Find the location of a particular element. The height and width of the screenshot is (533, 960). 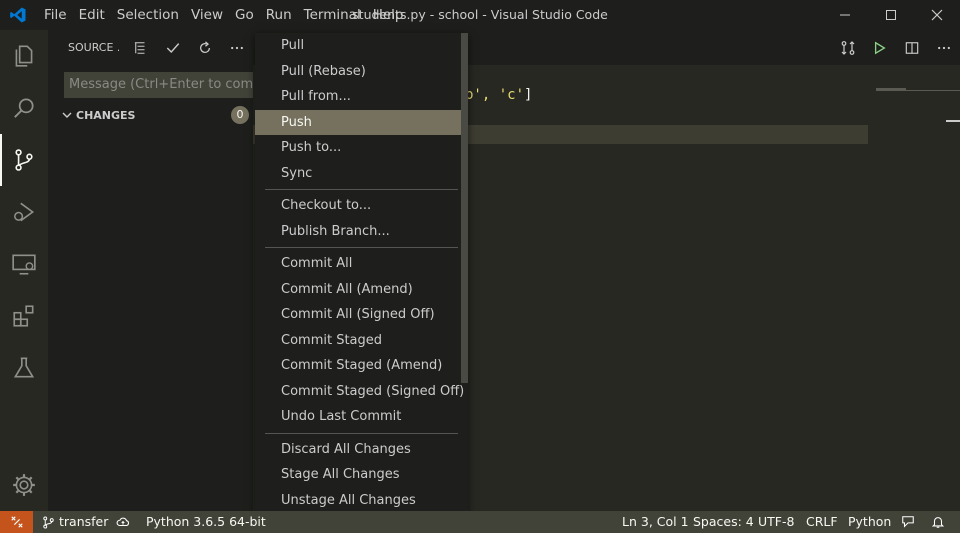

eol-status: CRLF is located at coordinates (822, 522).